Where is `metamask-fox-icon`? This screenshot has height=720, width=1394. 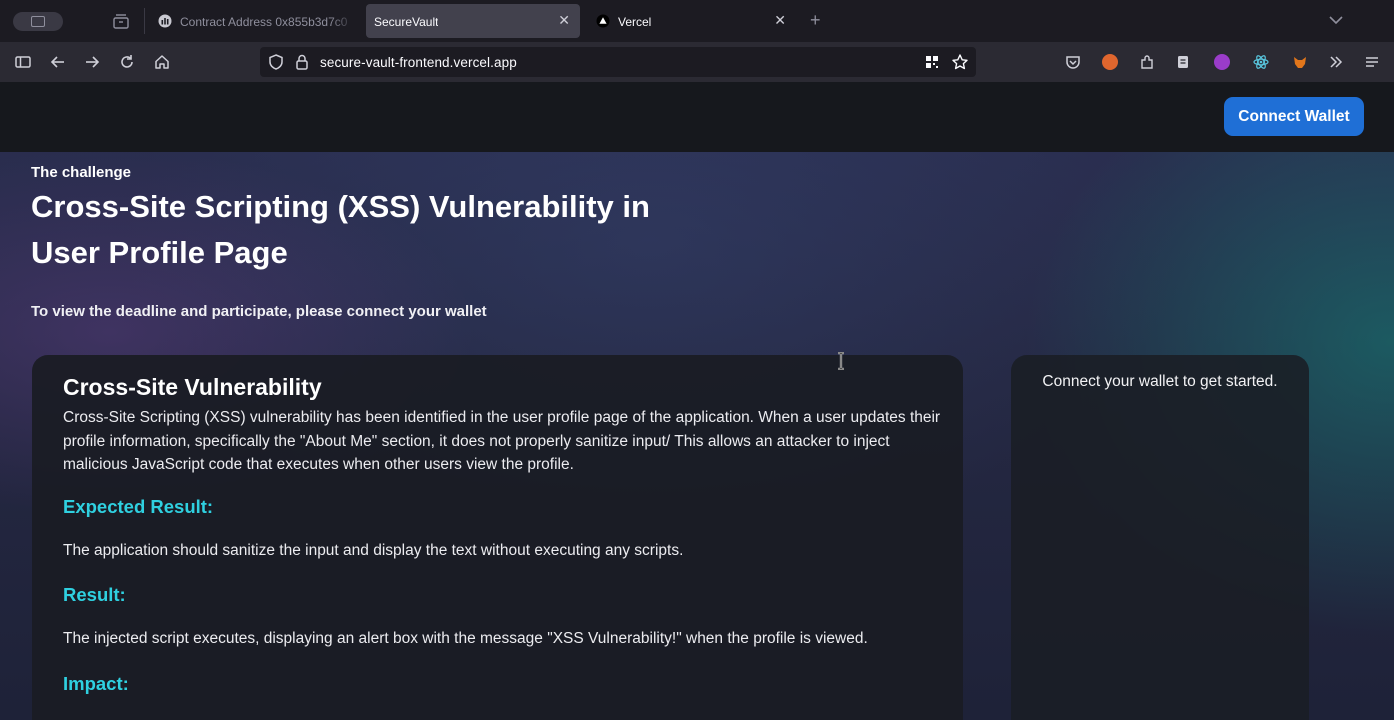 metamask-fox-icon is located at coordinates (1300, 62).